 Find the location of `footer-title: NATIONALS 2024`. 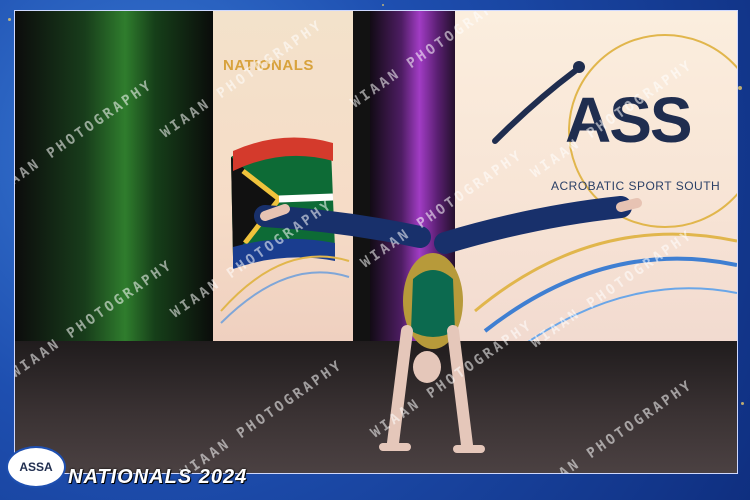

footer-title: NATIONALS 2024 is located at coordinates (158, 477).